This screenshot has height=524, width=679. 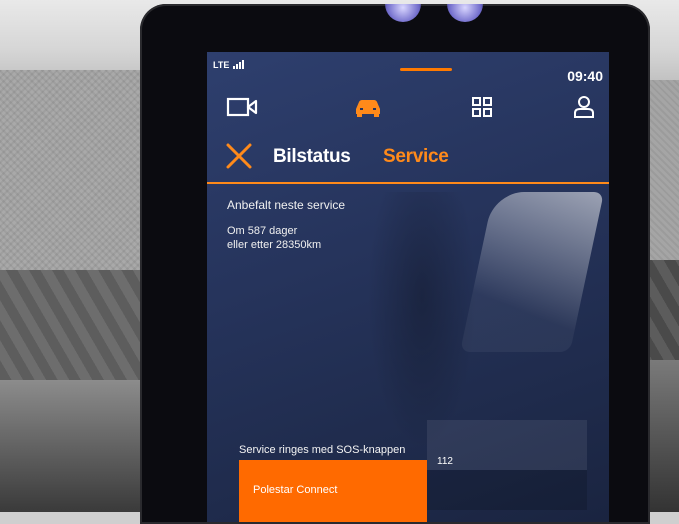 I want to click on profile-icon, so click(x=584, y=107).